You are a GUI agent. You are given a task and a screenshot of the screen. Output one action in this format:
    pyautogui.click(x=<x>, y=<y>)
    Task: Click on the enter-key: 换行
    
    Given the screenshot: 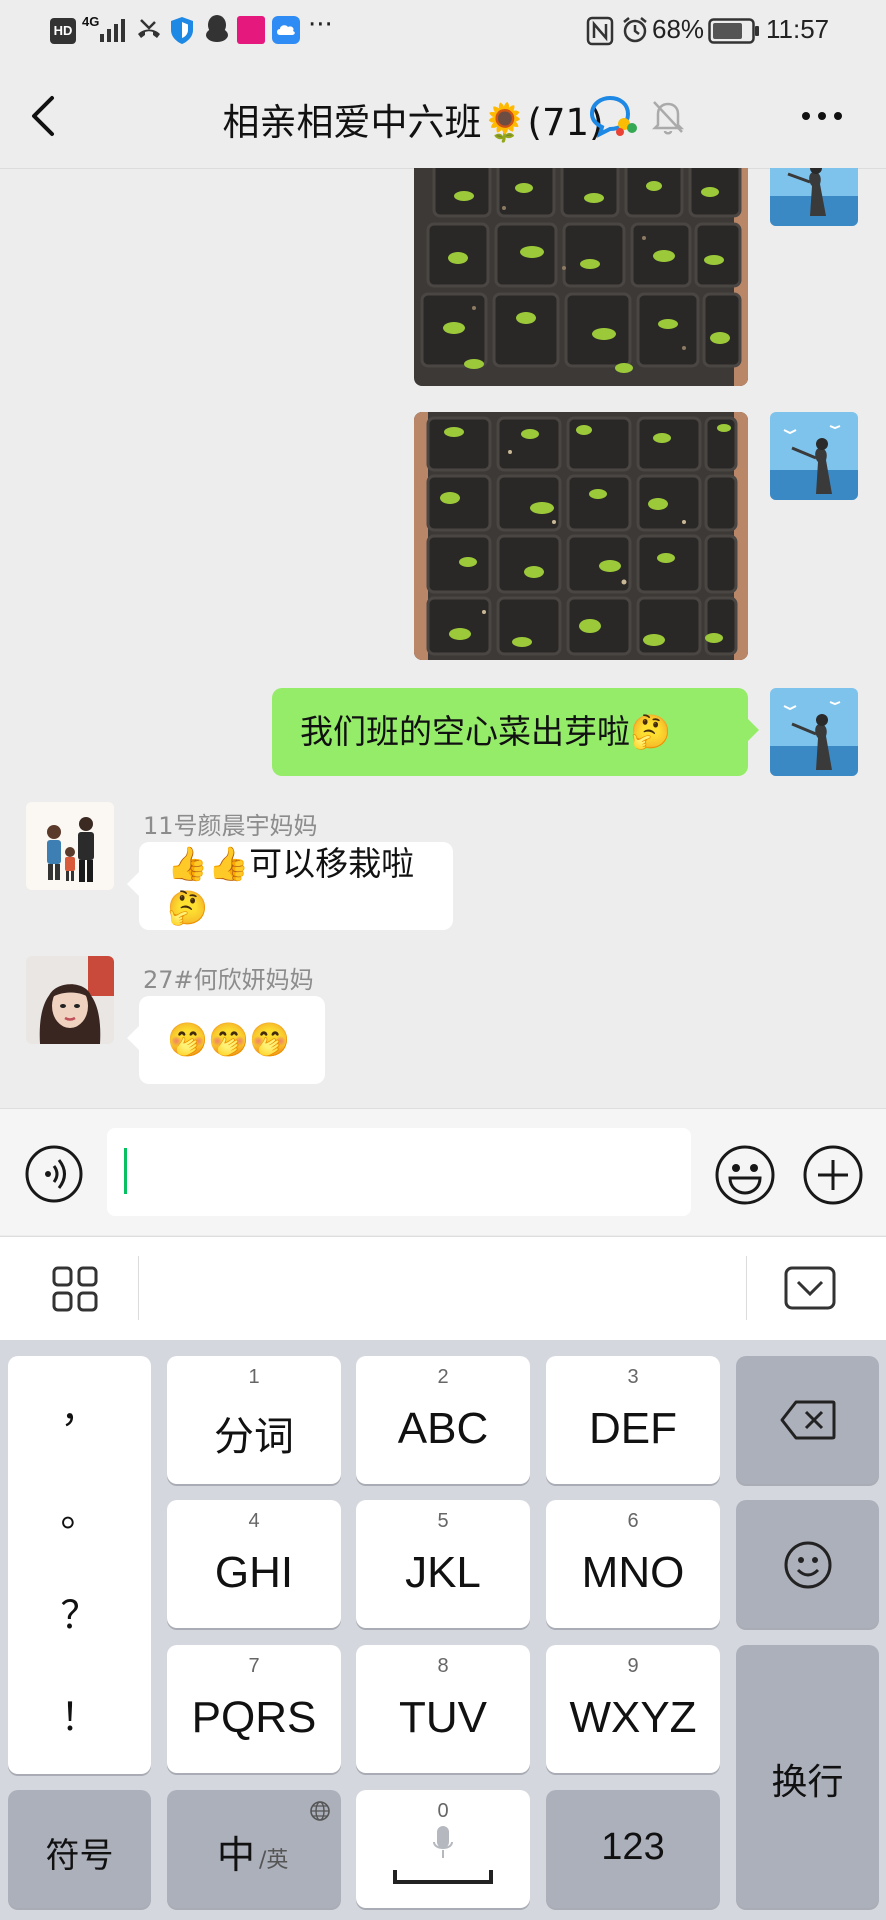 What is the action you would take?
    pyautogui.click(x=807, y=1776)
    